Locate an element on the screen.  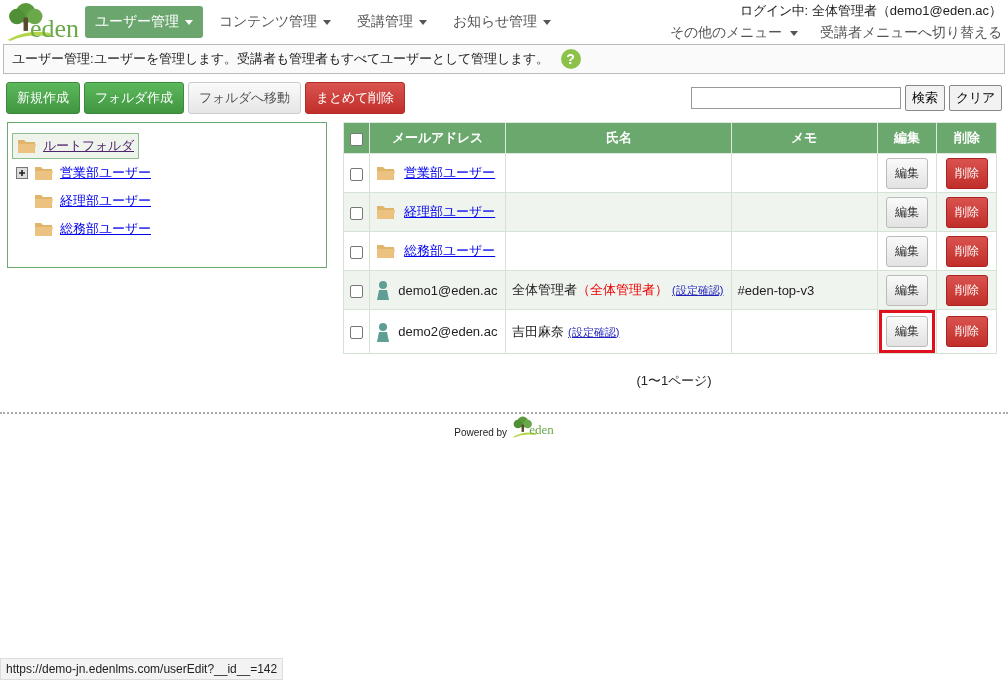
info-text: ユーザー管理:ユーザーを管理します。受講者も管理者もすべてユーザーとして管理します。 is located at coordinates (280, 59).